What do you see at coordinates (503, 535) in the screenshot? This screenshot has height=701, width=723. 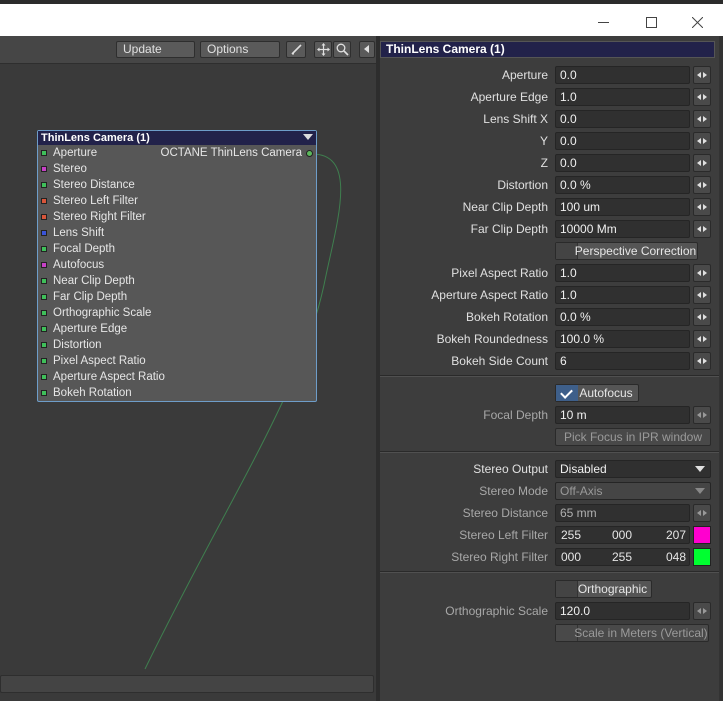 I see `stereo-left-filter-label: Stereo Left Filter` at bounding box center [503, 535].